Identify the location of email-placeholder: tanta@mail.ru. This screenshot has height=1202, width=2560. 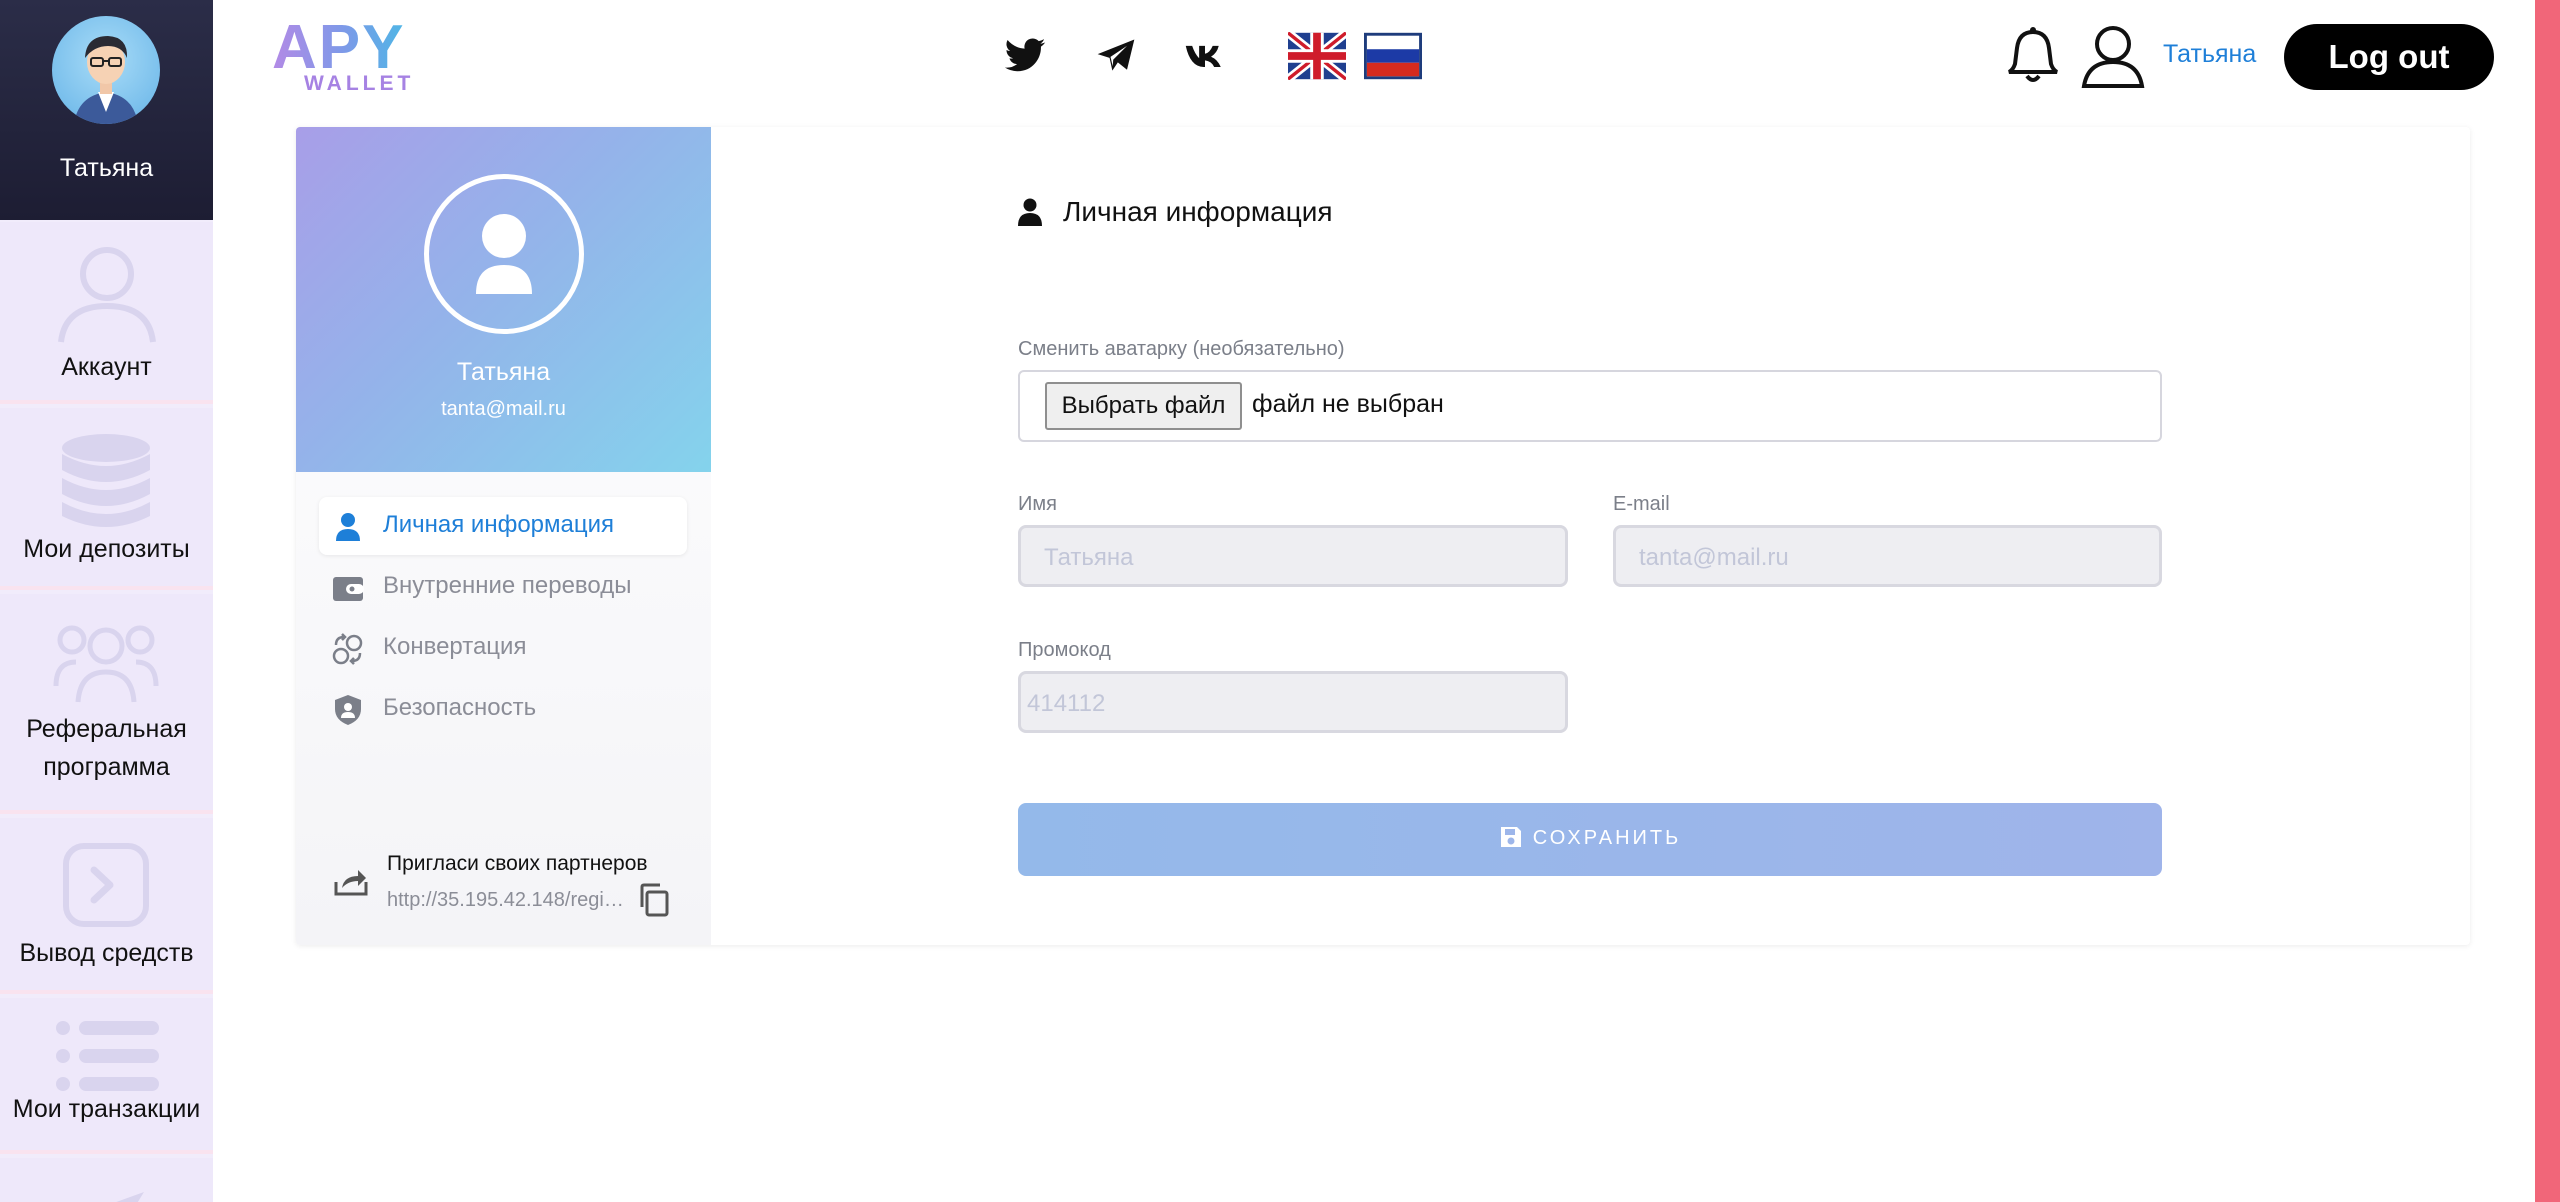
(1714, 557).